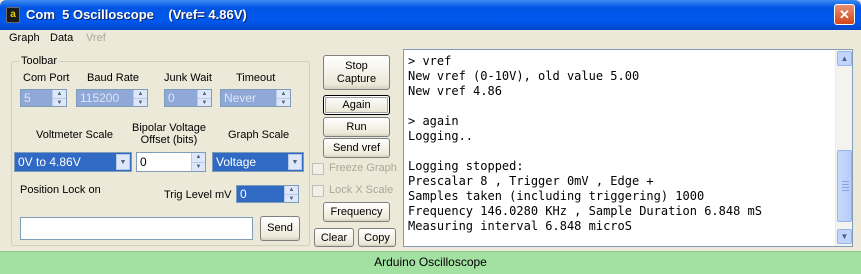 The width and height of the screenshot is (861, 274). I want to click on voltmeter-scale-select: 0V to 4.86V ▼, so click(73, 162).